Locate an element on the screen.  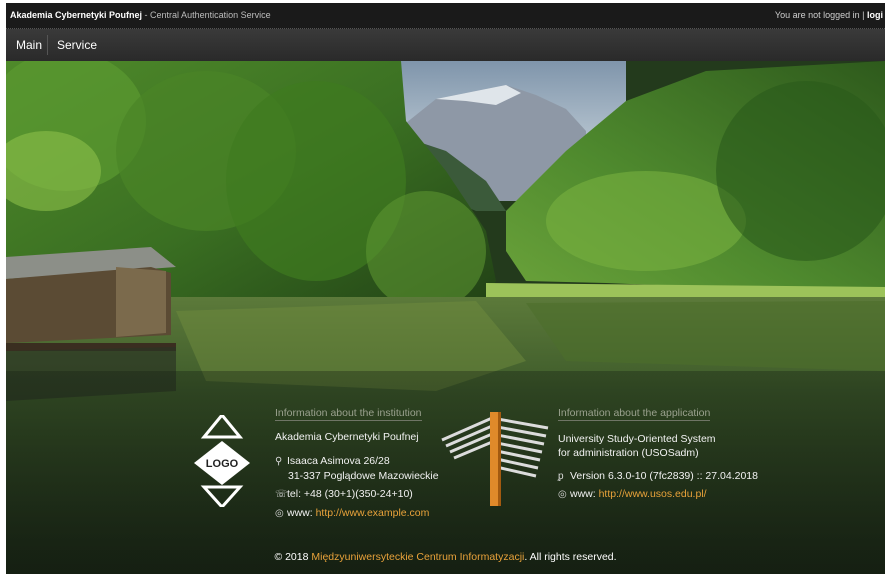
institution-logo: LOGO is located at coordinates (222, 461).